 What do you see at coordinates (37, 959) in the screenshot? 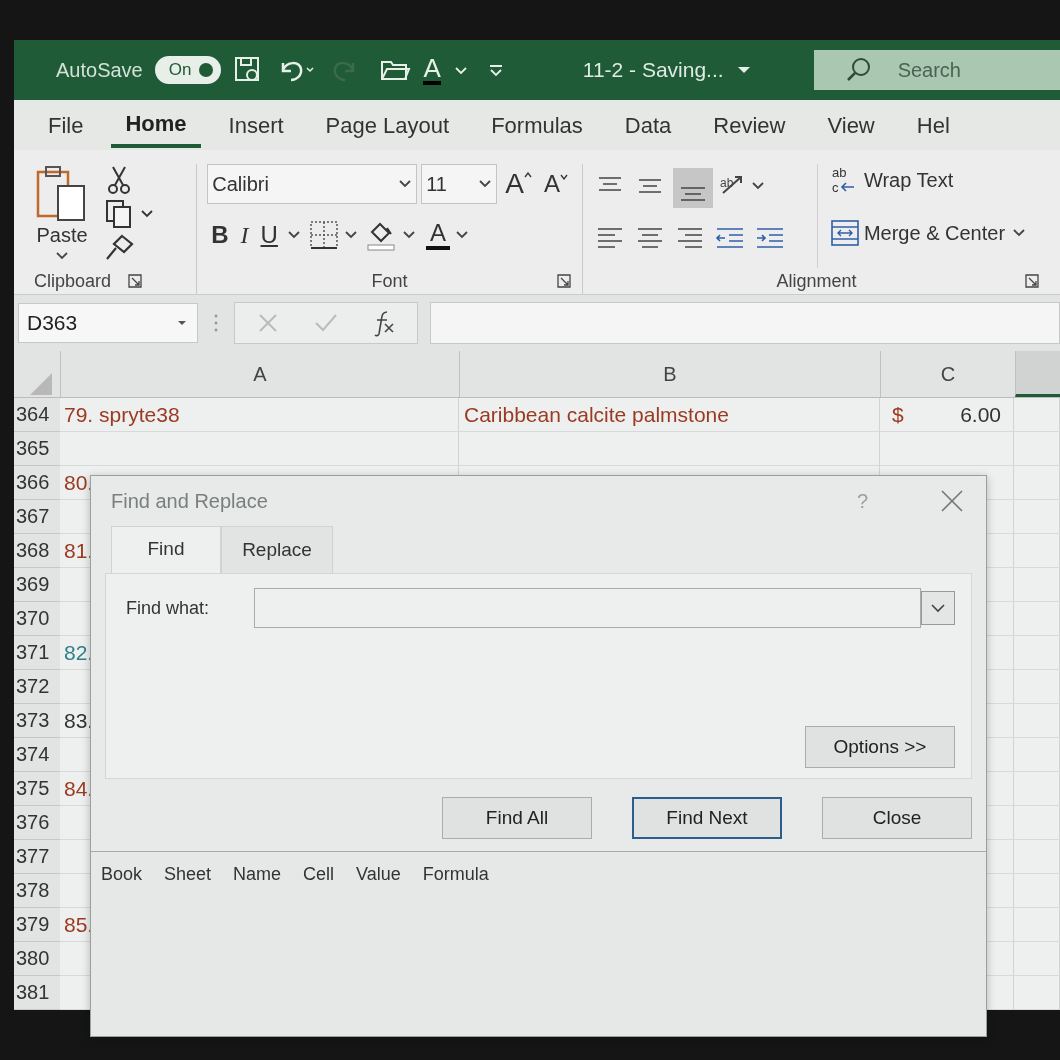
I see `row-header: 380` at bounding box center [37, 959].